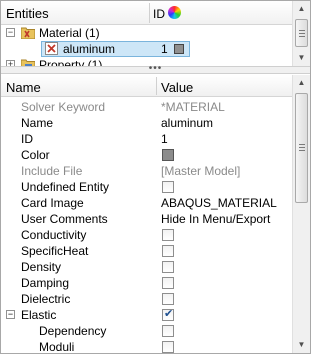 The height and width of the screenshot is (354, 320). I want to click on property-value: aluminum, so click(187, 123).